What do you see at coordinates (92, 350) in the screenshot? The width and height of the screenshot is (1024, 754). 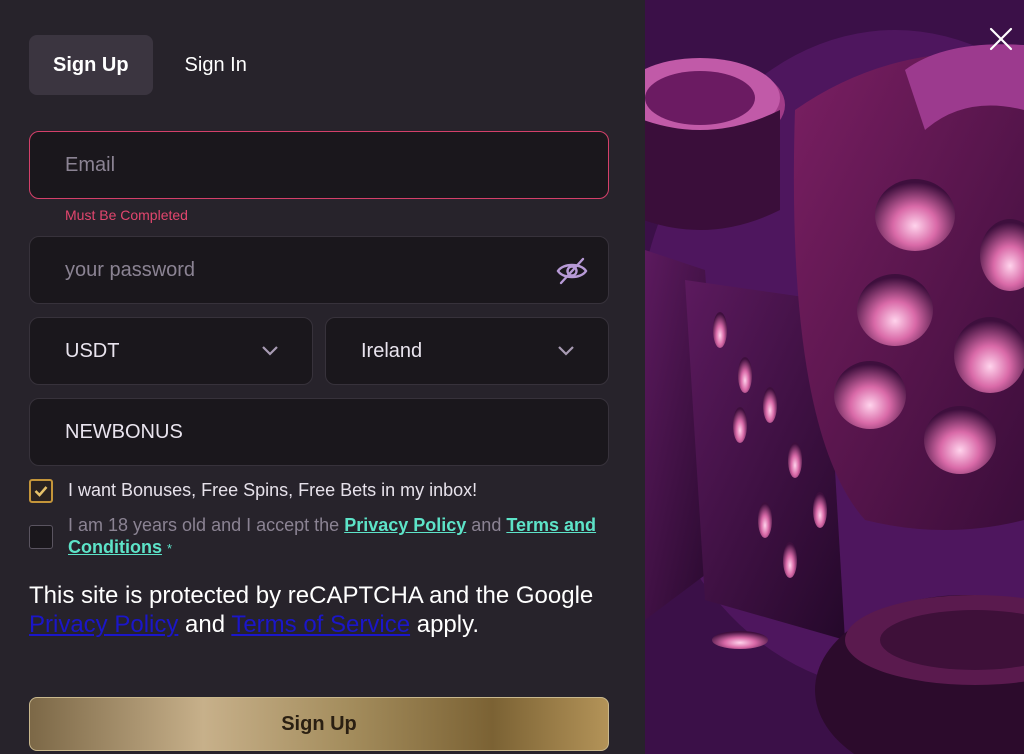 I see `currency-value: USDT` at bounding box center [92, 350].